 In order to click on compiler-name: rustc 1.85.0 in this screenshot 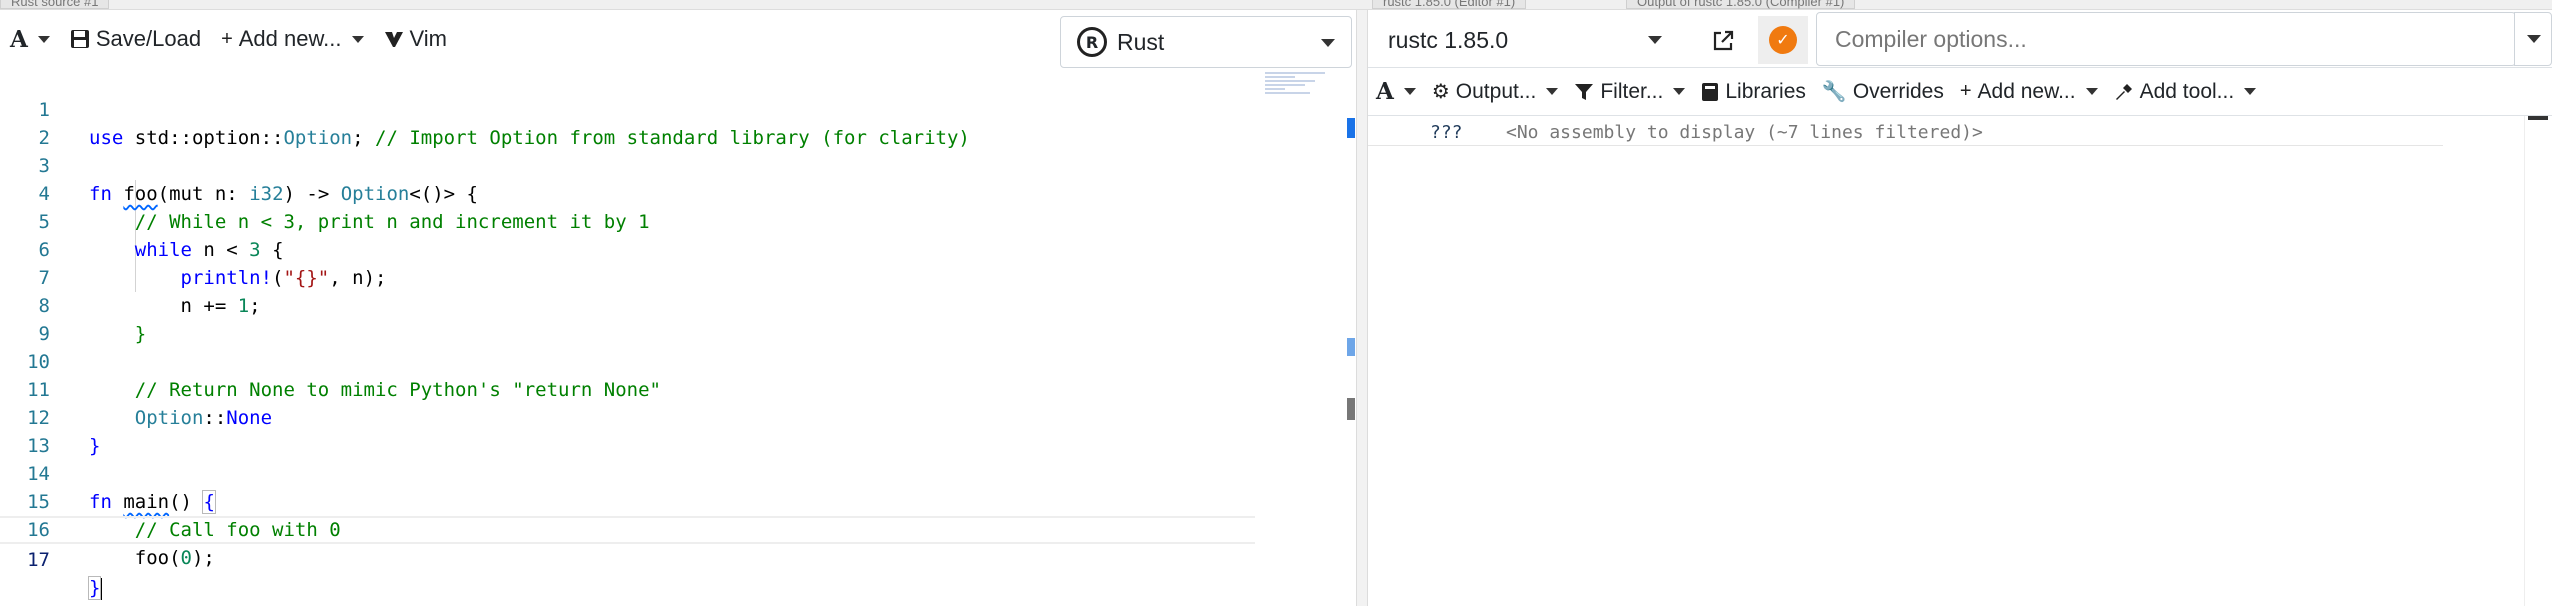, I will do `click(1448, 39)`.